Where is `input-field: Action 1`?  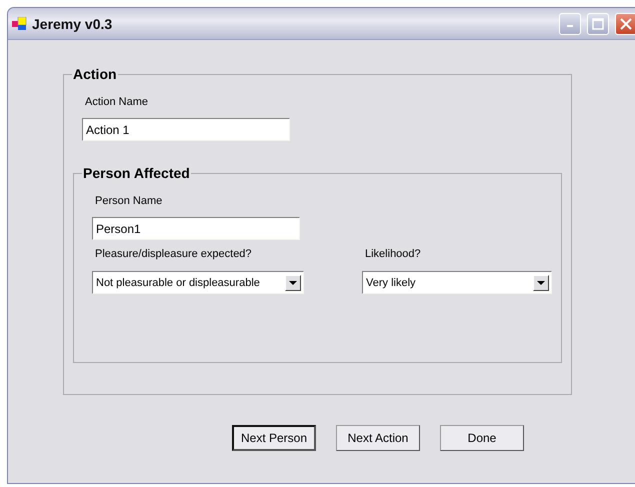 input-field: Action 1 is located at coordinates (186, 129).